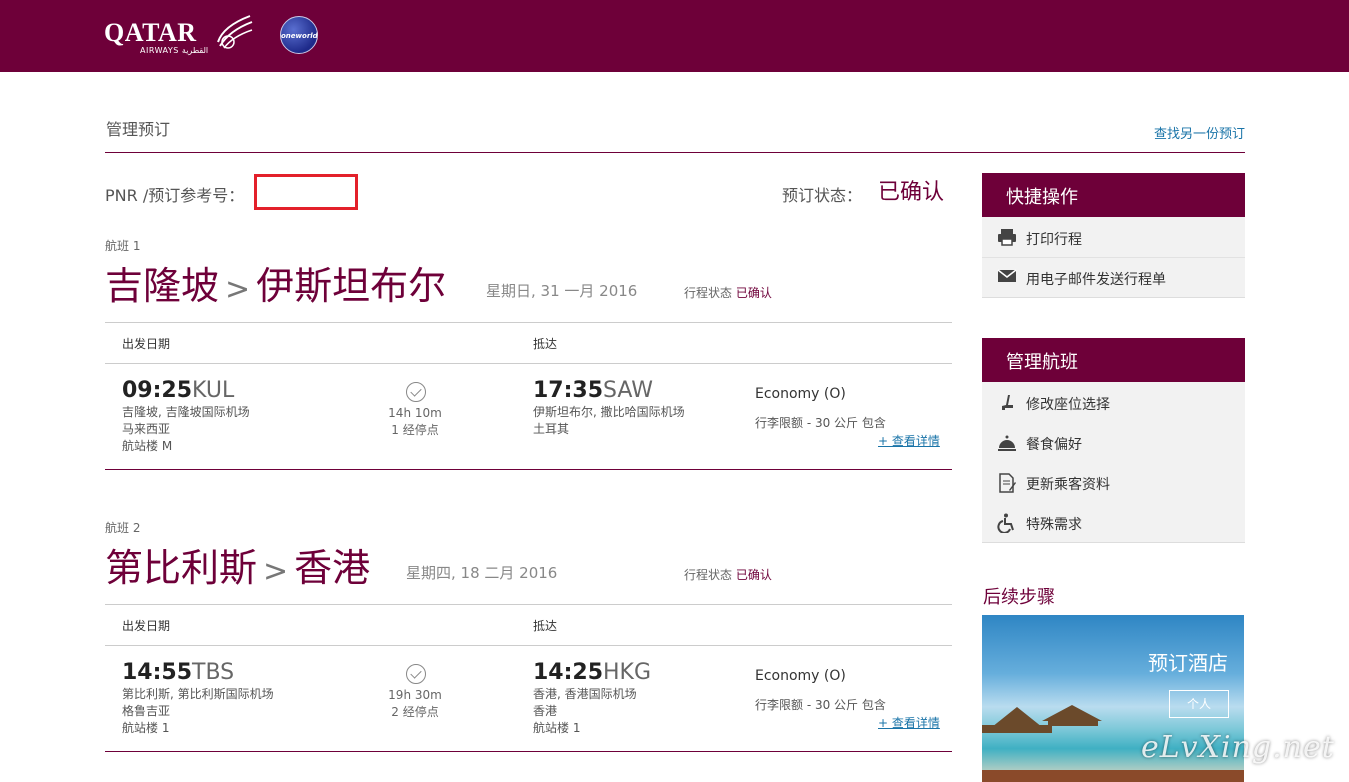 The width and height of the screenshot is (1349, 782). I want to click on logo-wordmark: QATAR, so click(150, 32).